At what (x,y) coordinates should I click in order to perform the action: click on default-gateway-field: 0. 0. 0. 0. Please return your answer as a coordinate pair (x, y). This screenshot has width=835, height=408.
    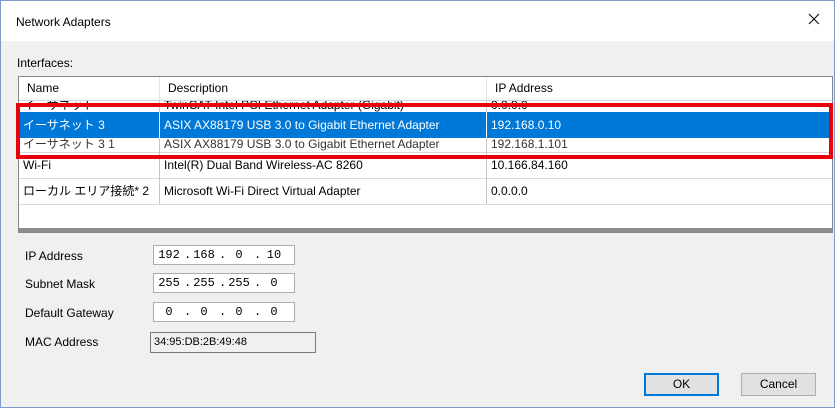
    Looking at the image, I should click on (224, 312).